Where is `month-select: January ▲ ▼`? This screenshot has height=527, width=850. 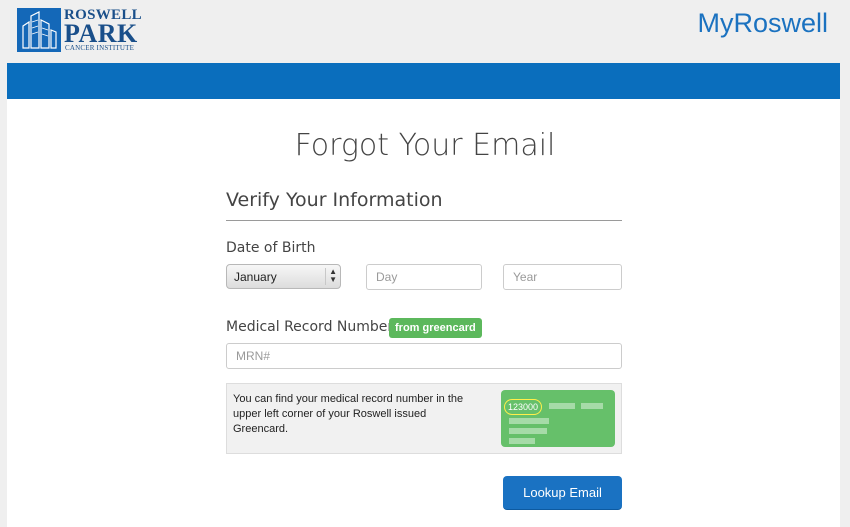 month-select: January ▲ ▼ is located at coordinates (283, 276).